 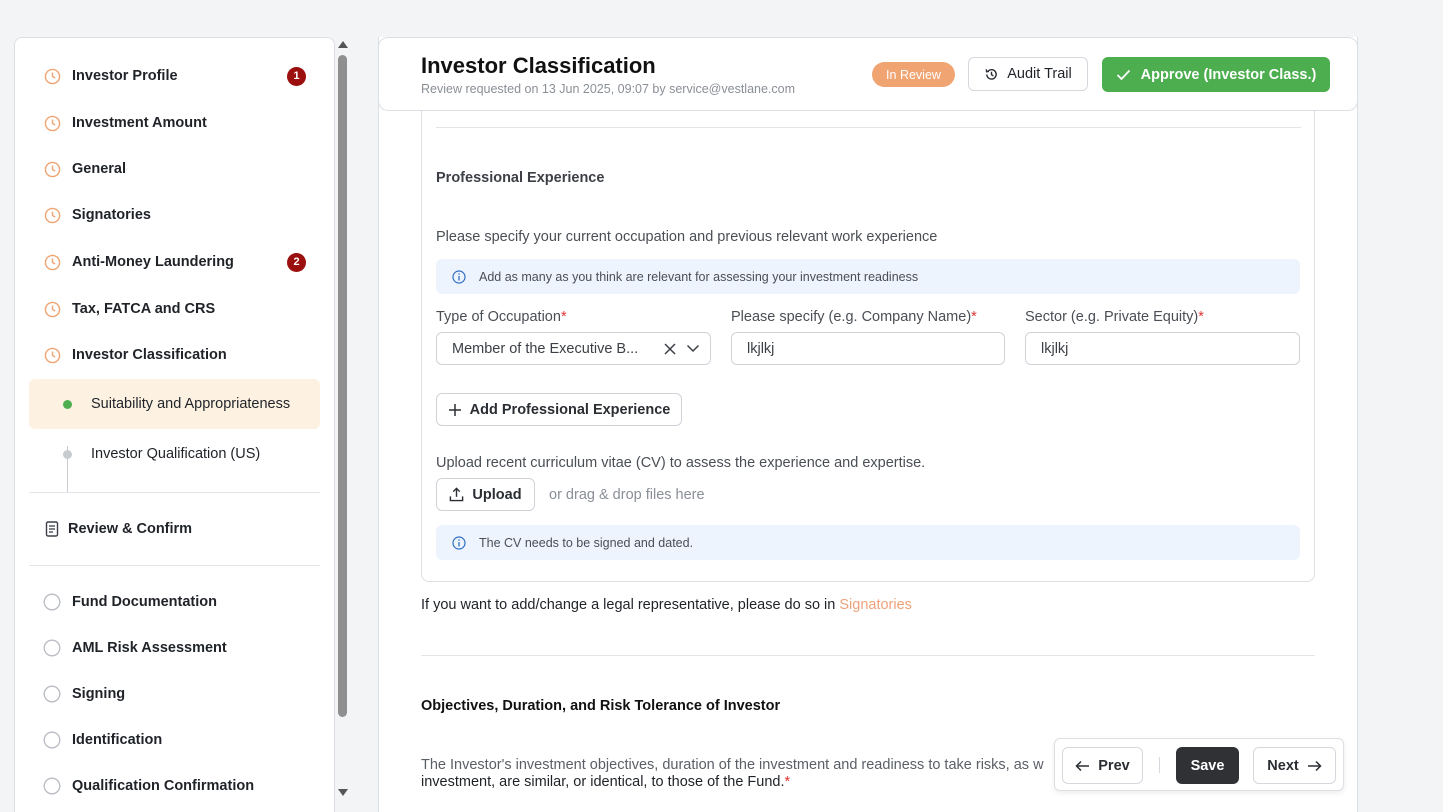 What do you see at coordinates (296, 76) in the screenshot?
I see `error-count-badge: 1` at bounding box center [296, 76].